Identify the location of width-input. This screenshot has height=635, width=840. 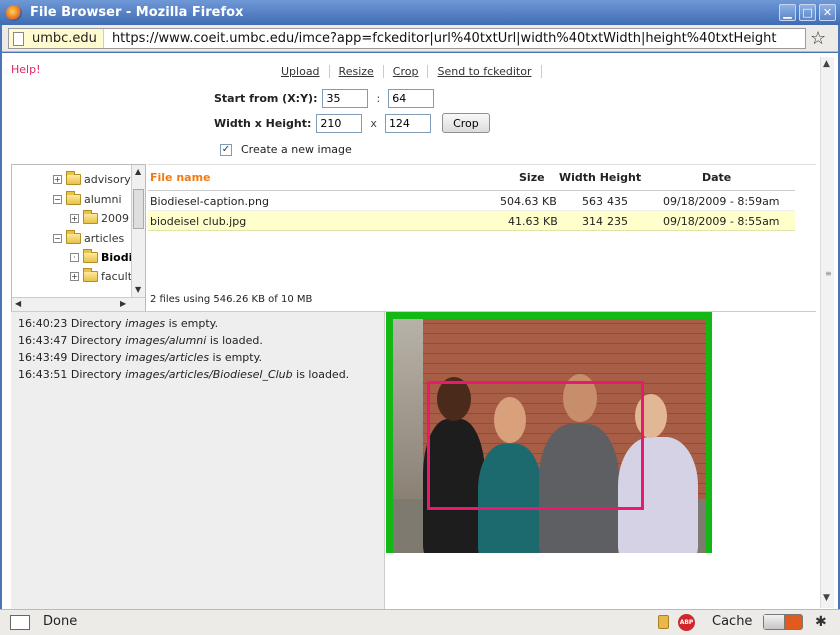
(339, 123).